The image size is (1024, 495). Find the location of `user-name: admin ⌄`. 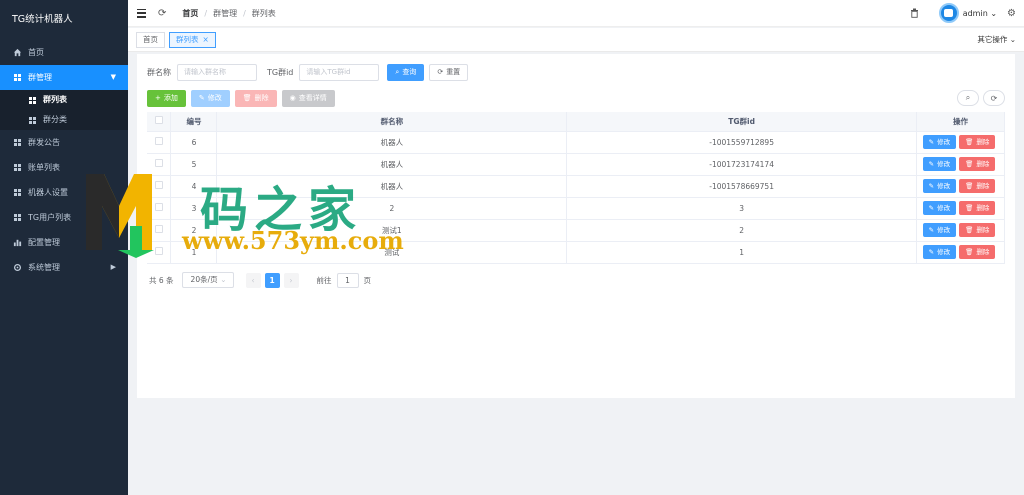

user-name: admin ⌄ is located at coordinates (980, 13).